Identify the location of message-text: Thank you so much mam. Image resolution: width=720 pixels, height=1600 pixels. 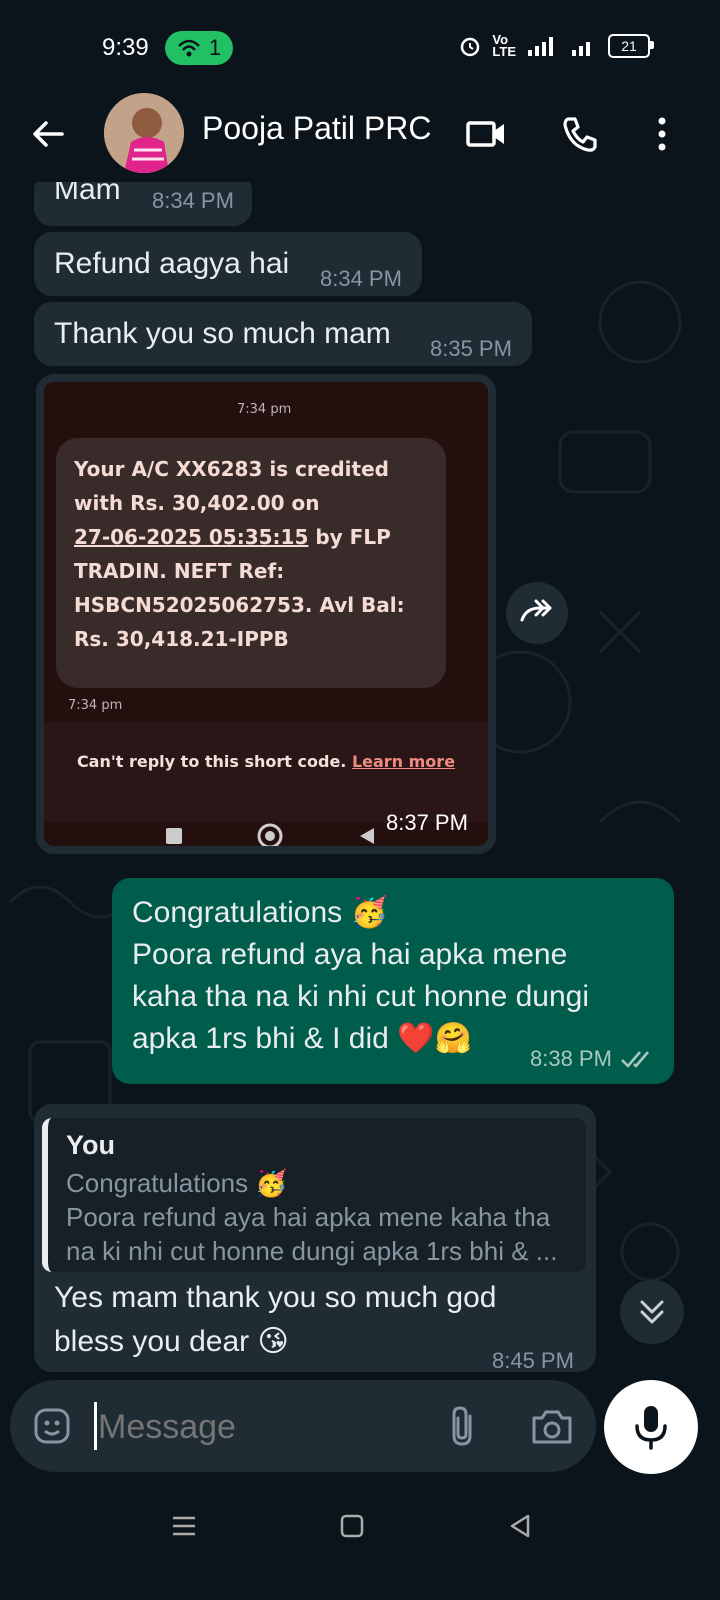
(222, 333).